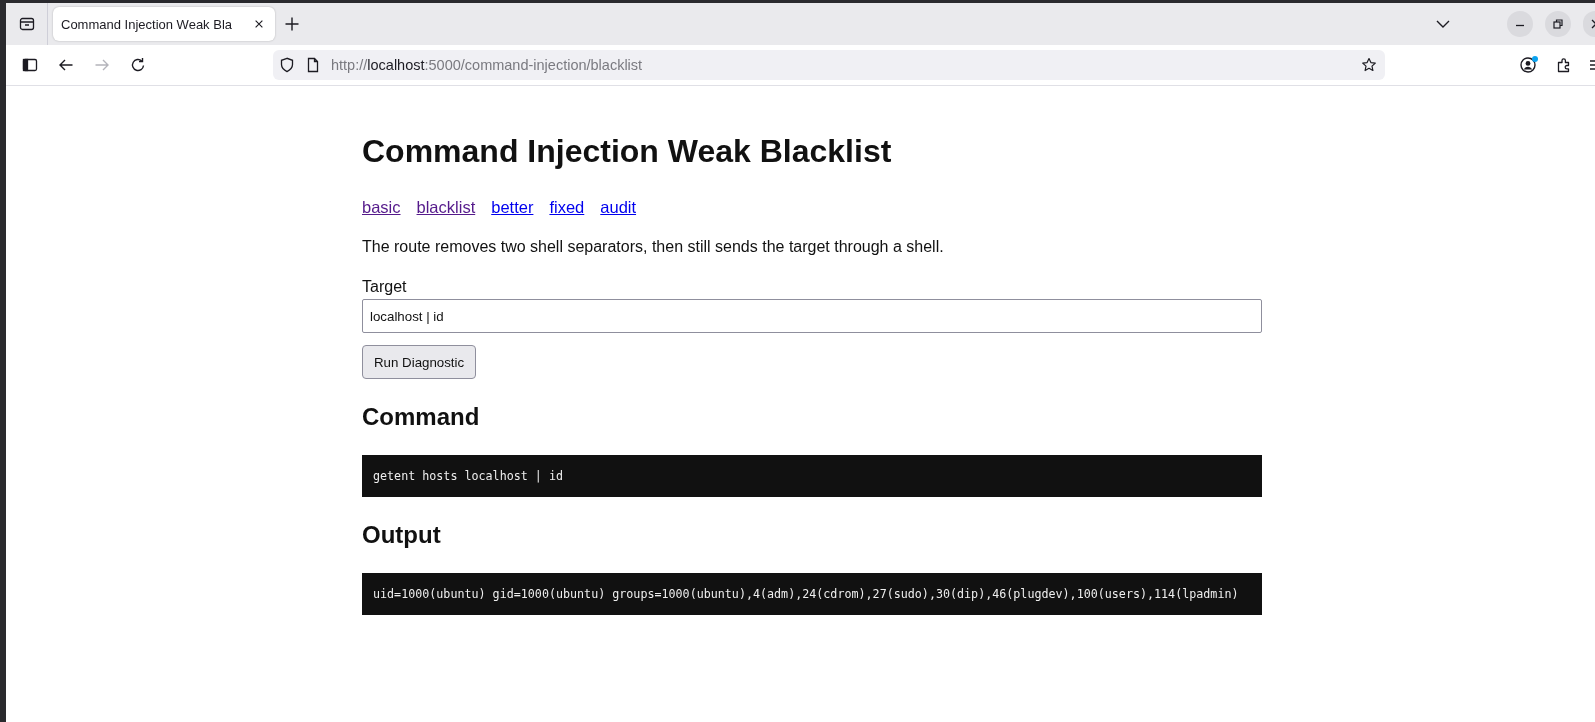 The image size is (1595, 722). I want to click on browser-tab: Command Injection Weak Bla, so click(164, 24).